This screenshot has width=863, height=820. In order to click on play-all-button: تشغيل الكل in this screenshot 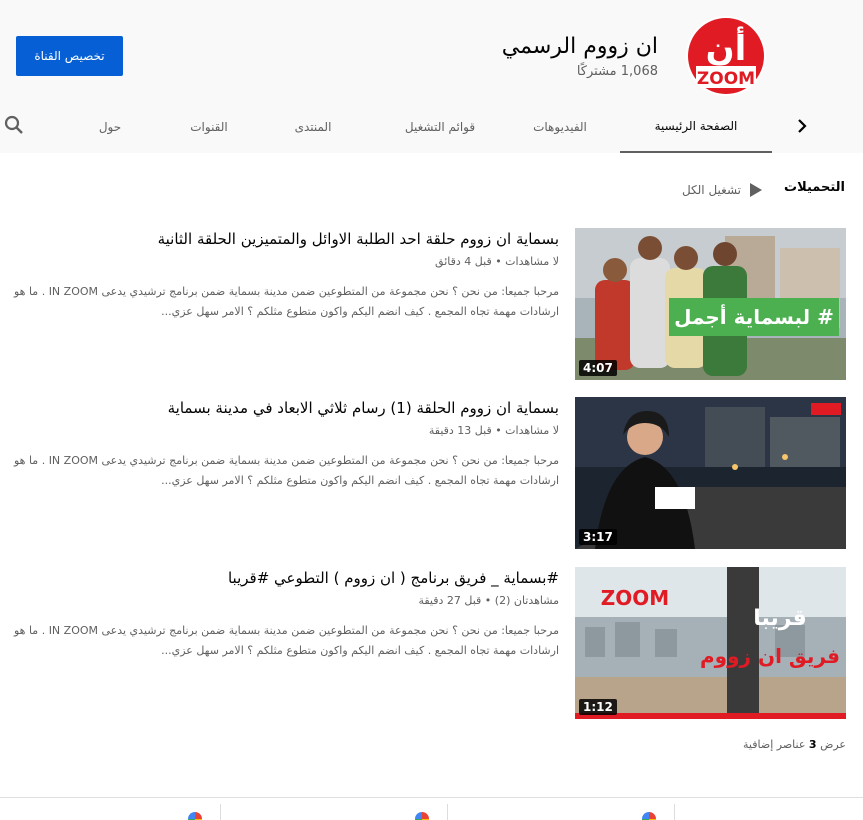, I will do `click(722, 190)`.